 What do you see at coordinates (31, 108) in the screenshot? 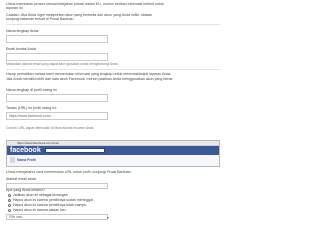
I see `url-label: Tautan (URL) ke profil orang ini:` at bounding box center [31, 108].